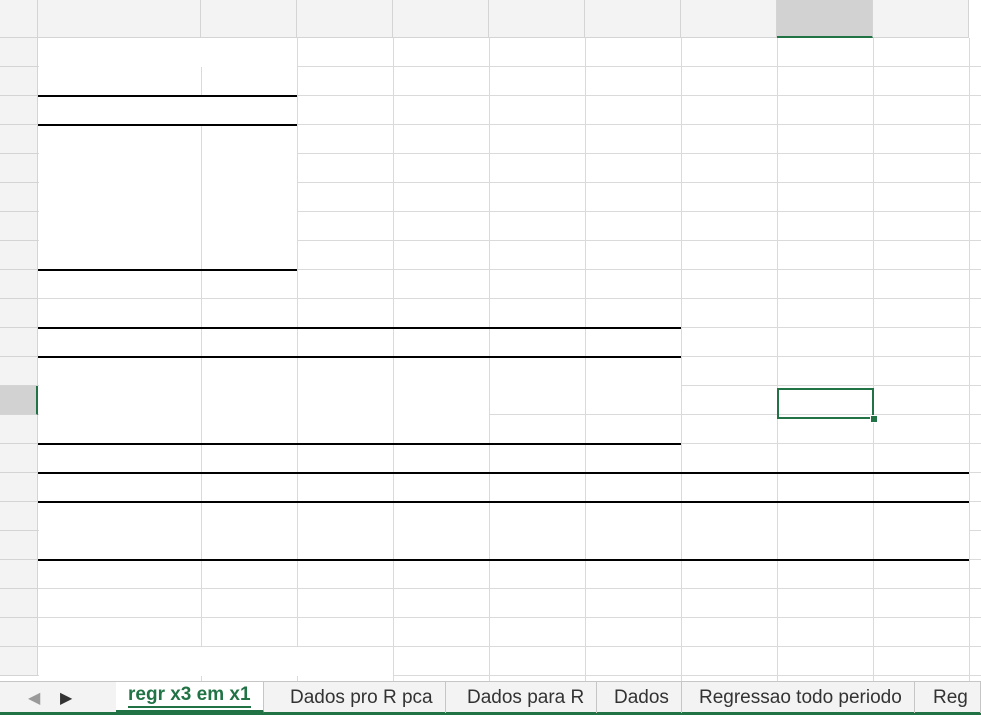 The image size is (981, 715). I want to click on cell-b7, so click(249, 226).